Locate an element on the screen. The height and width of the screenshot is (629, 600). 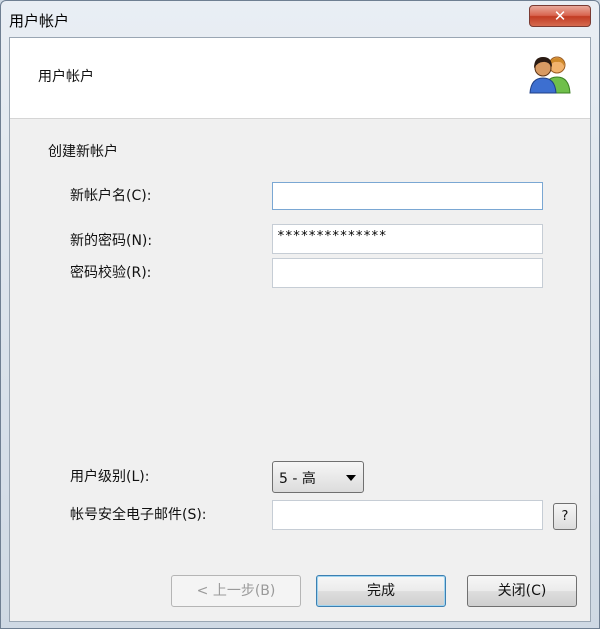
user-level-value: 5 - 高 is located at coordinates (297, 479).